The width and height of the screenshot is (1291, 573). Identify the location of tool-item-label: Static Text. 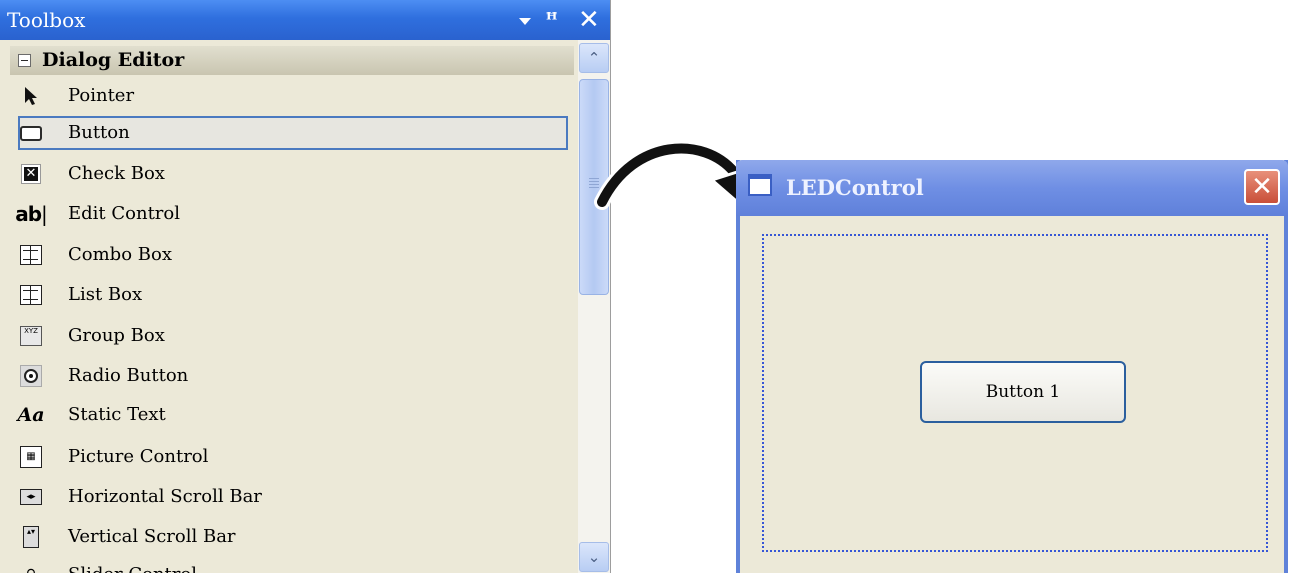
(117, 414).